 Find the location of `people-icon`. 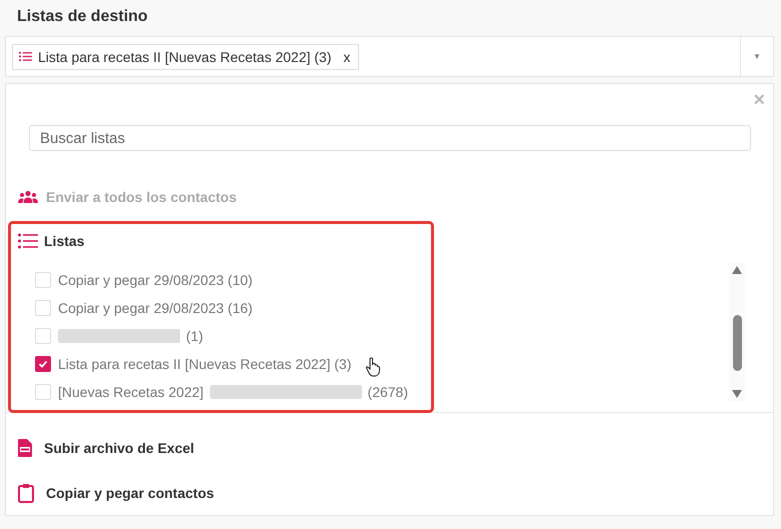

people-icon is located at coordinates (28, 197).